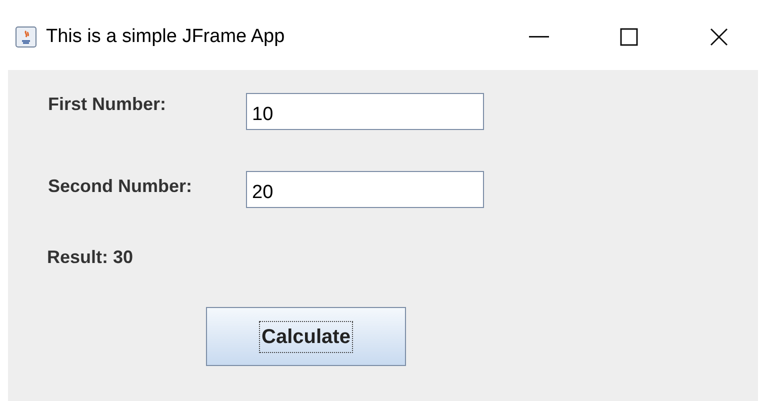  Describe the element at coordinates (107, 104) in the screenshot. I see `field-label: First Number:` at that location.